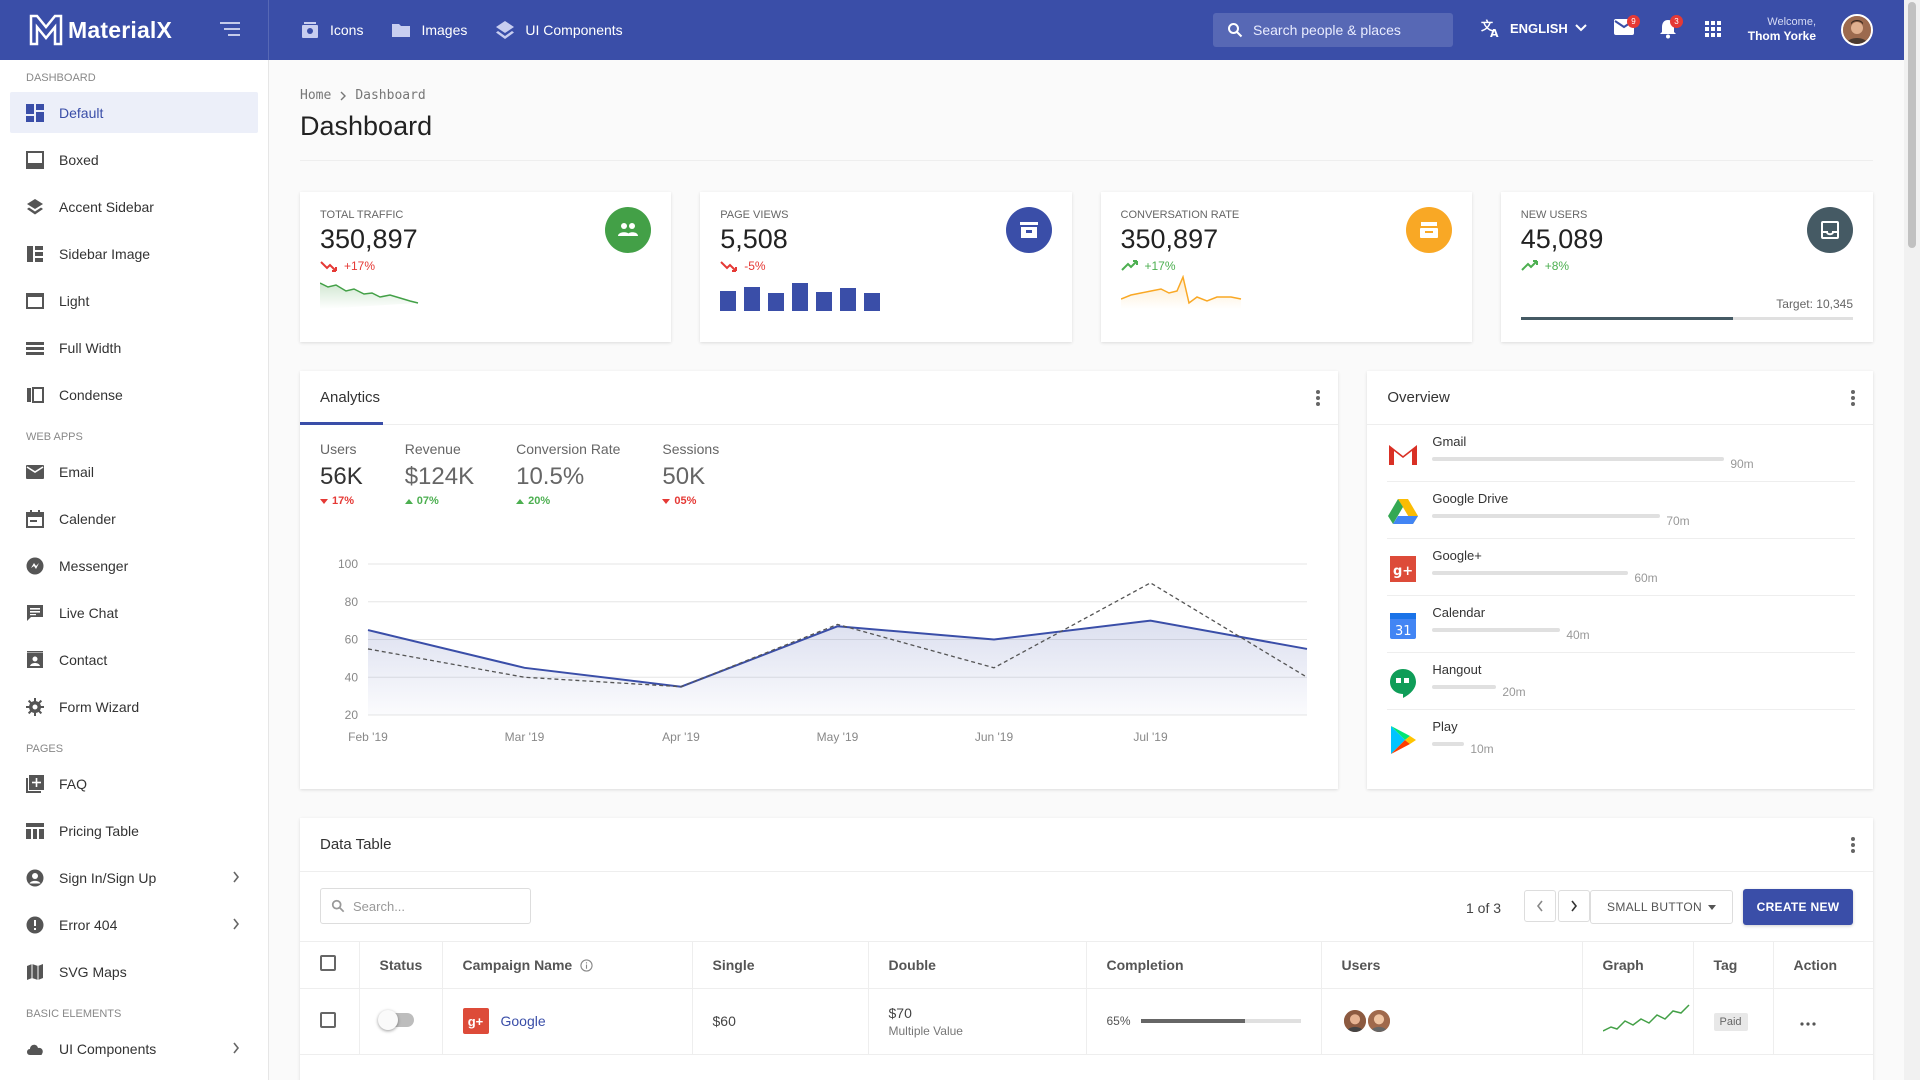 This screenshot has width=1920, height=1080. What do you see at coordinates (360, 266) in the screenshot?
I see `stat-change: +17%` at bounding box center [360, 266].